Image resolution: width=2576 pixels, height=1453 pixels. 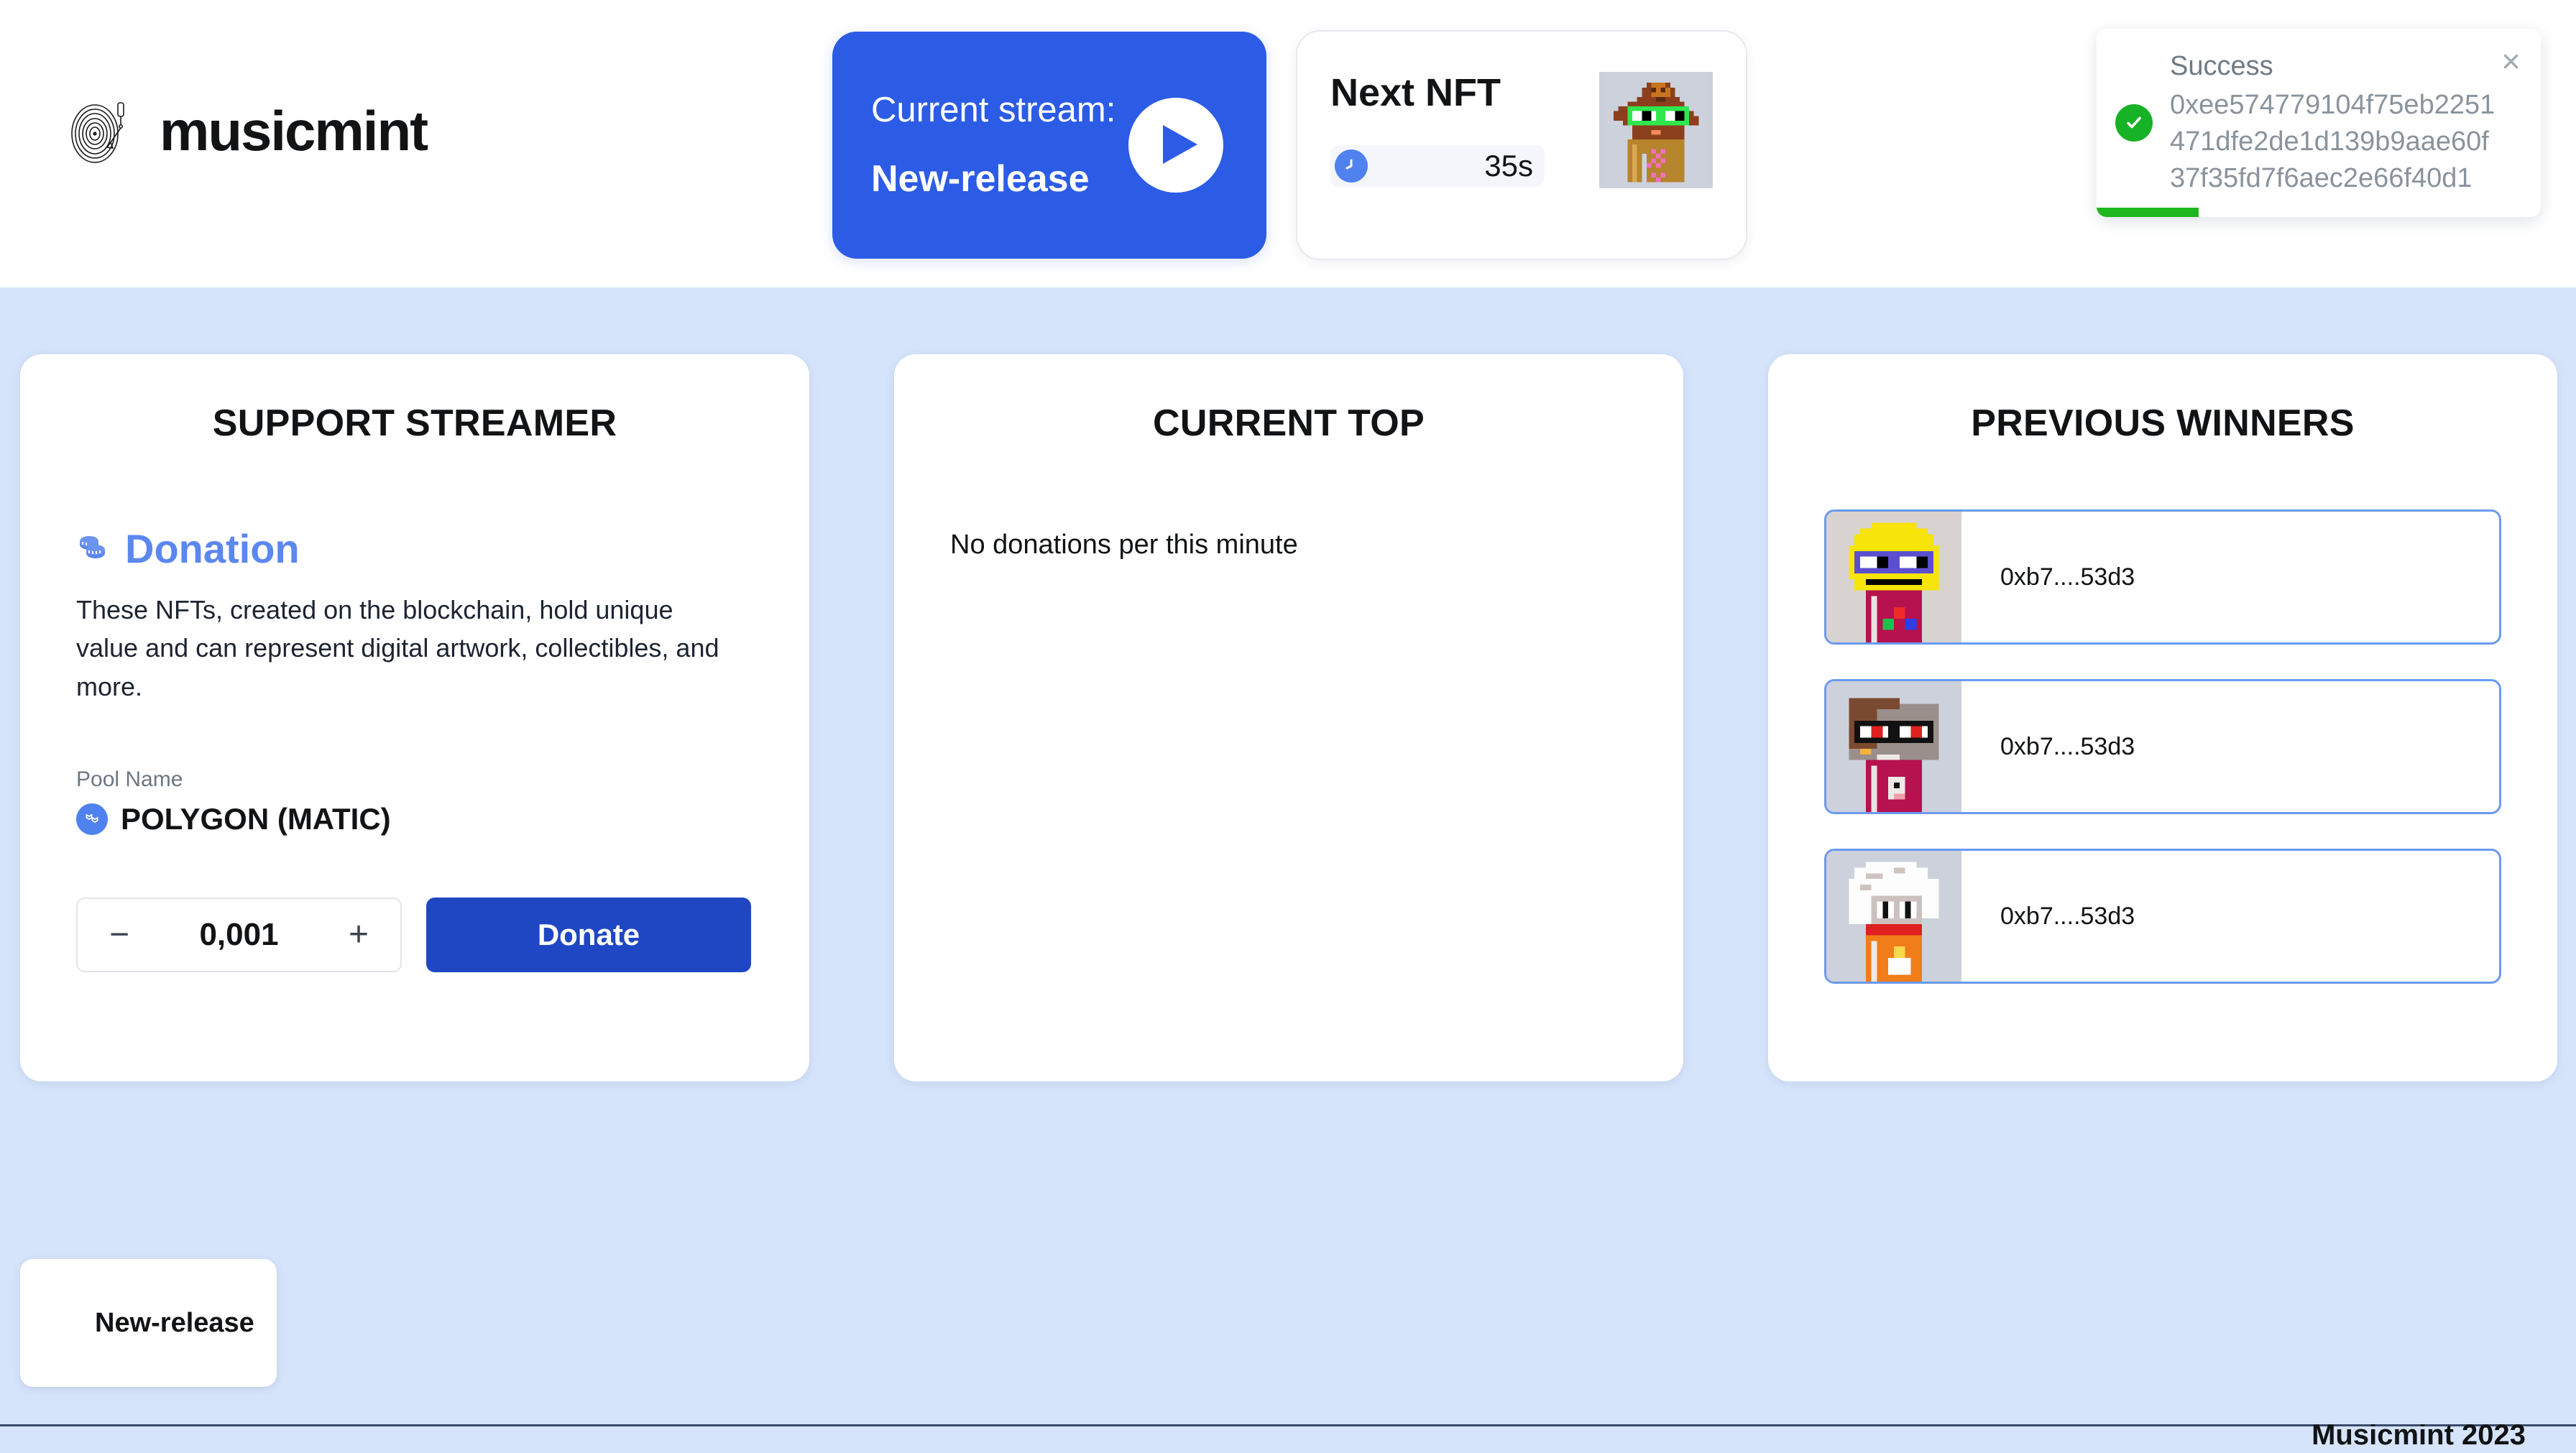 I want to click on pool-selector: POLYGON (MATIC), so click(x=414, y=819).